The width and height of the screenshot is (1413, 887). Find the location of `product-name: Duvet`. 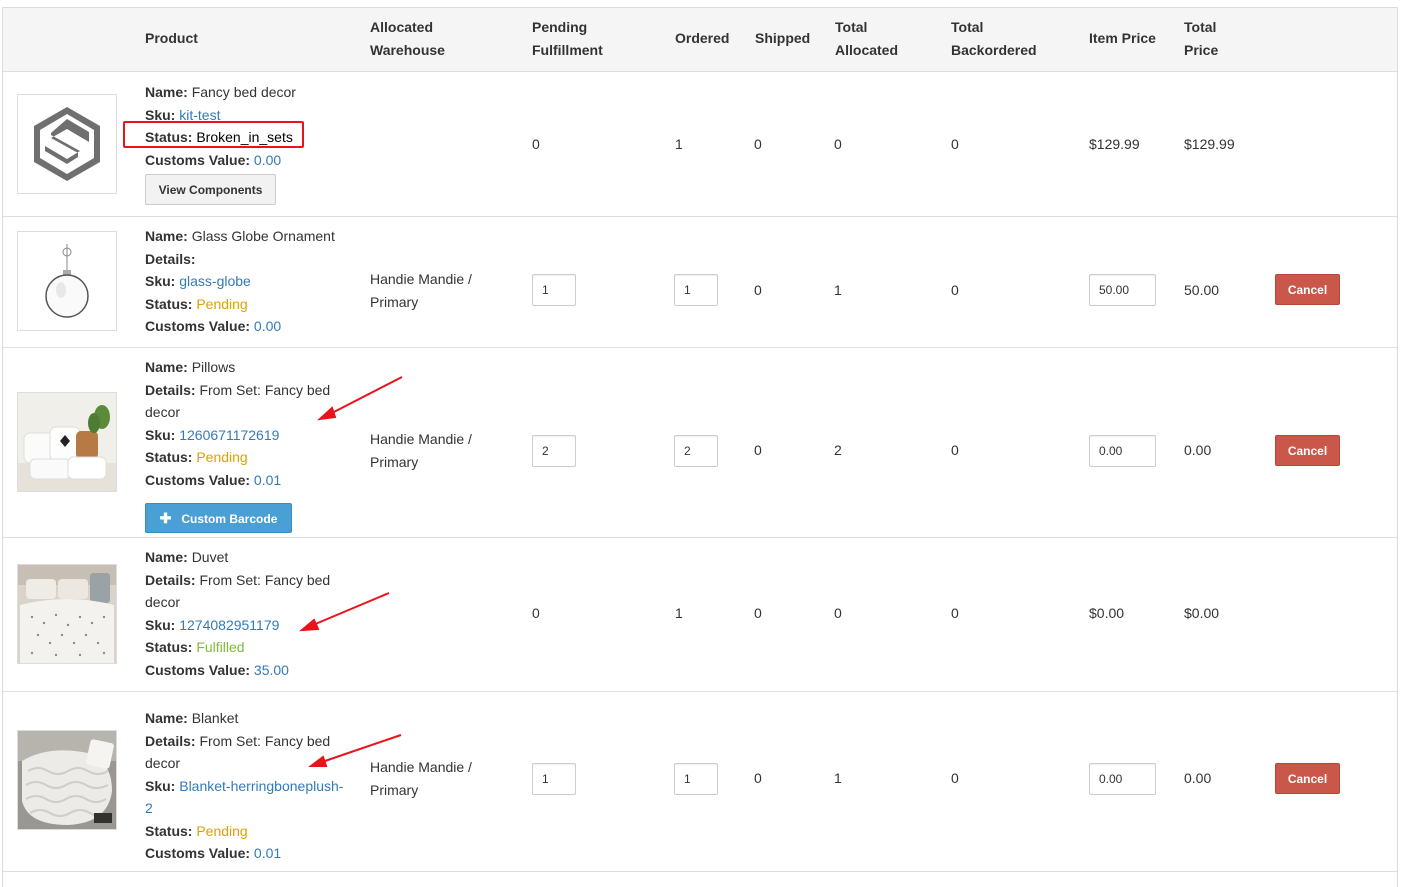

product-name: Duvet is located at coordinates (210, 557).